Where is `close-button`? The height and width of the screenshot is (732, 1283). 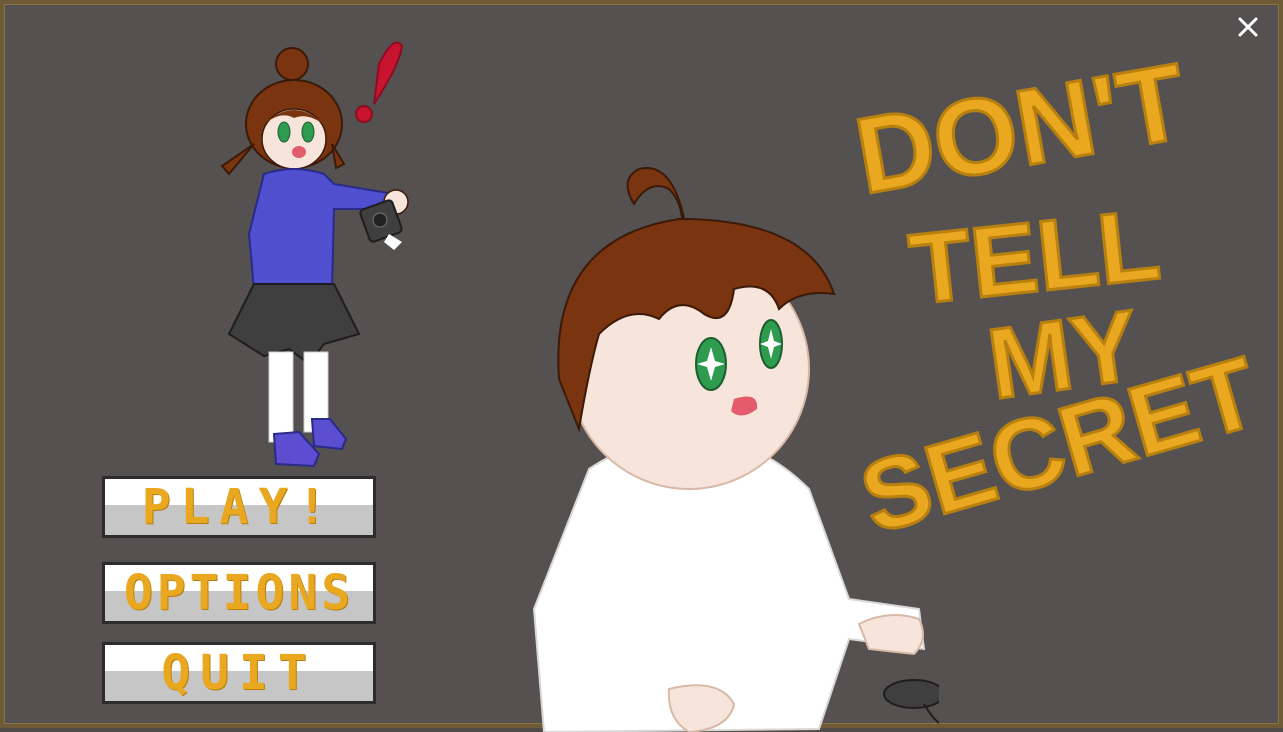
close-button is located at coordinates (1248, 27).